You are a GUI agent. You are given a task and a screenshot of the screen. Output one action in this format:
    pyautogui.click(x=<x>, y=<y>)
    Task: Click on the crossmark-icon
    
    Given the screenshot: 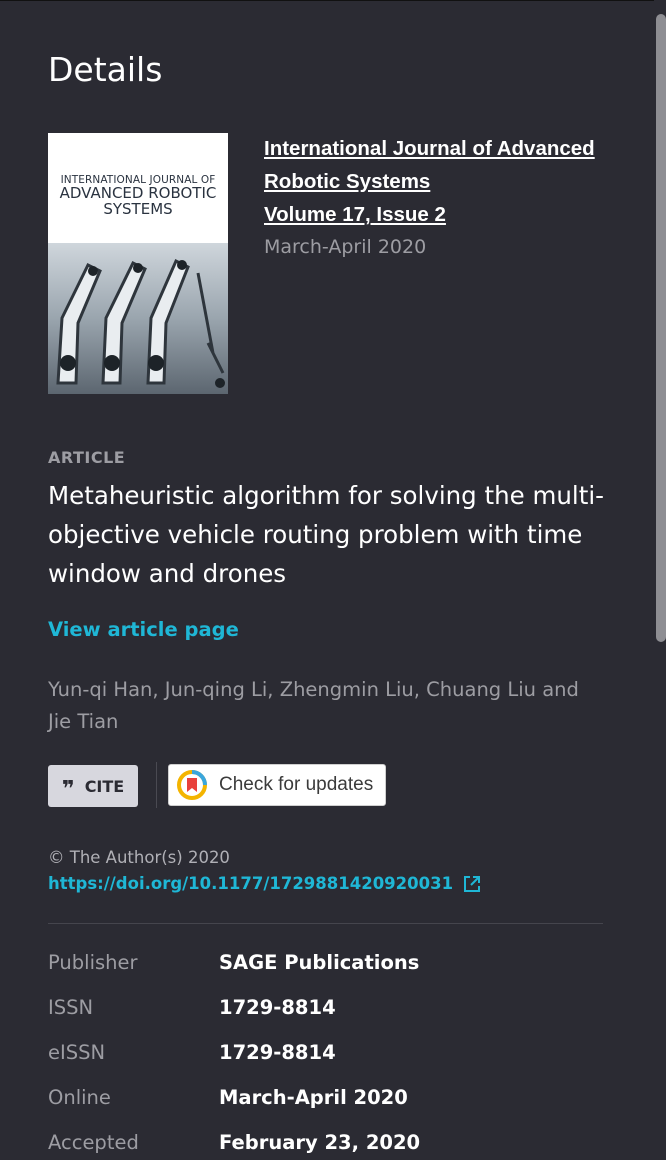 What is the action you would take?
    pyautogui.click(x=192, y=785)
    